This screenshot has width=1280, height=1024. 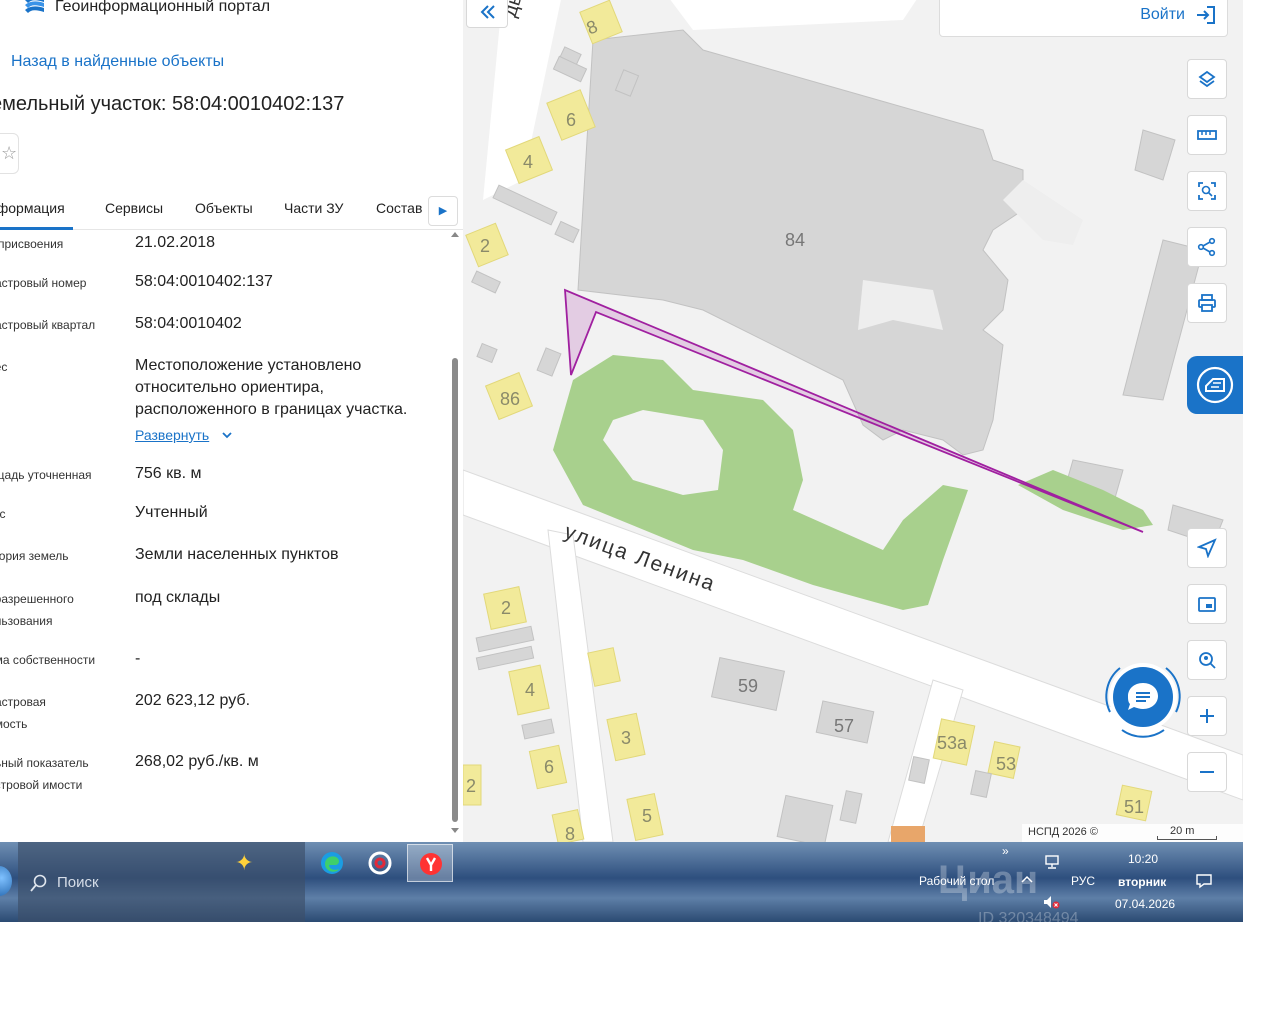 What do you see at coordinates (1005, 851) in the screenshot?
I see `desktop-toolbar-arrows: »` at bounding box center [1005, 851].